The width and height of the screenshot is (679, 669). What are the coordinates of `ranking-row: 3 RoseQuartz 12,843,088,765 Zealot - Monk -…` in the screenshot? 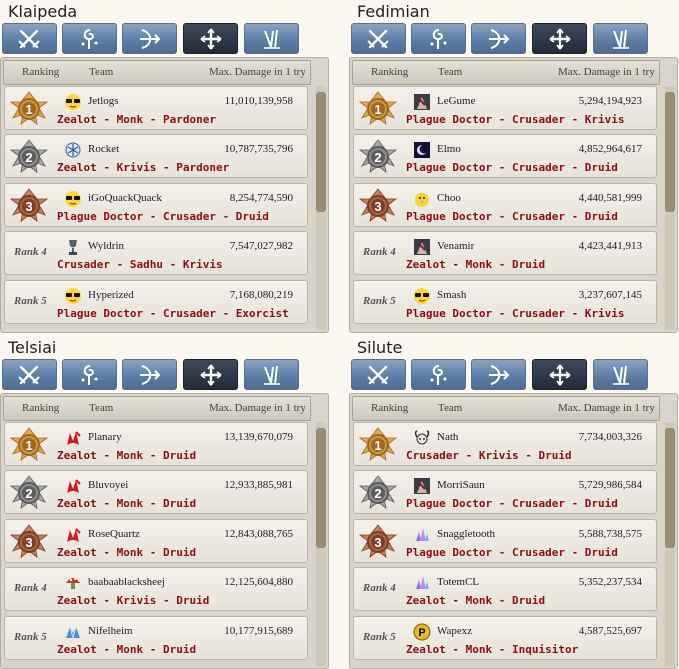 It's located at (156, 541).